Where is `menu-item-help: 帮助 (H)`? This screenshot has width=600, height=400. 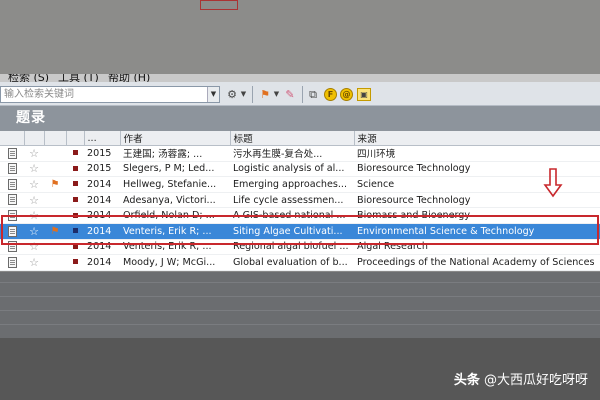 menu-item-help: 帮助 (H) is located at coordinates (129, 78).